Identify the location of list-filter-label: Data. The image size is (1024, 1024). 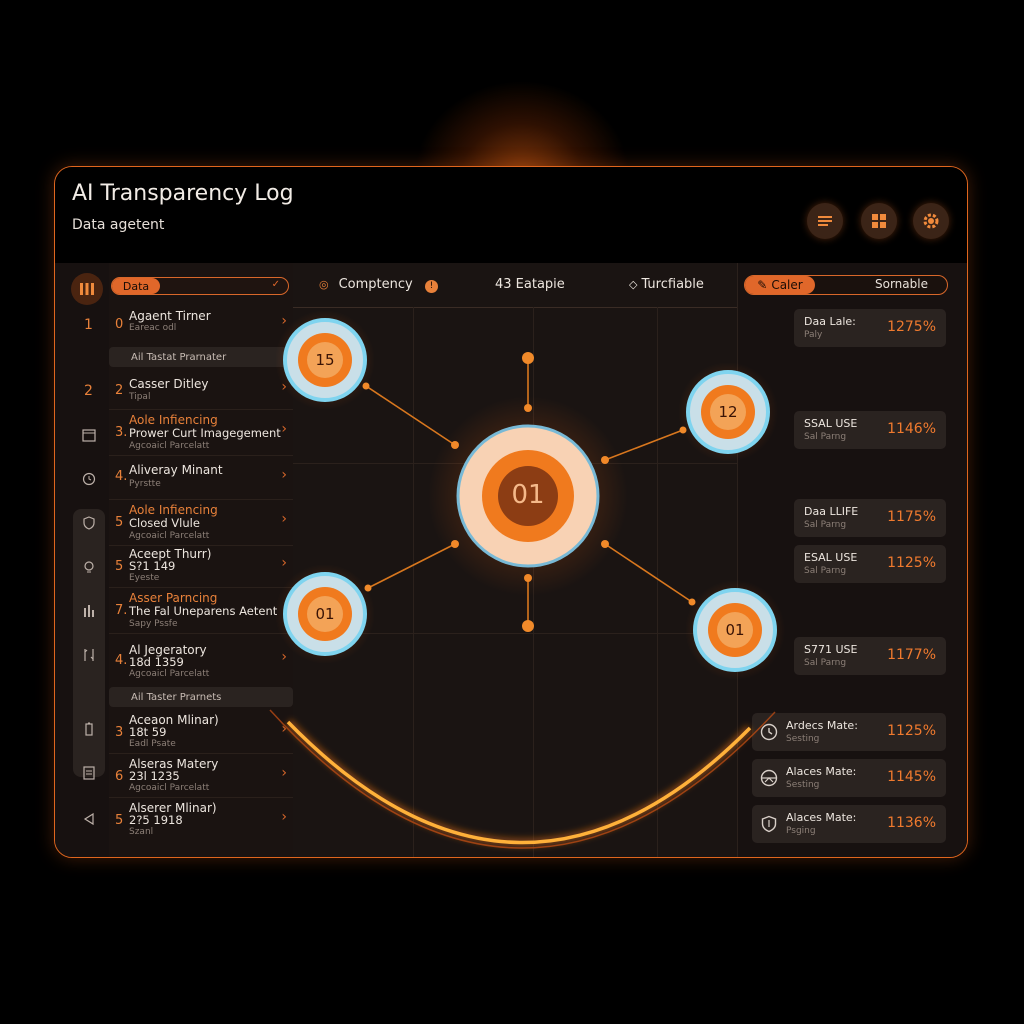
(136, 286).